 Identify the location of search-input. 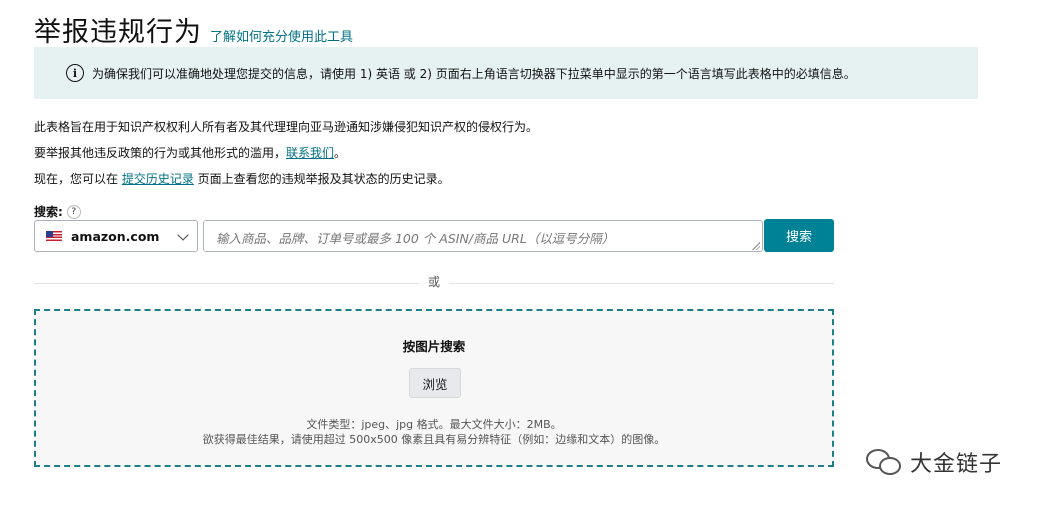
(483, 236).